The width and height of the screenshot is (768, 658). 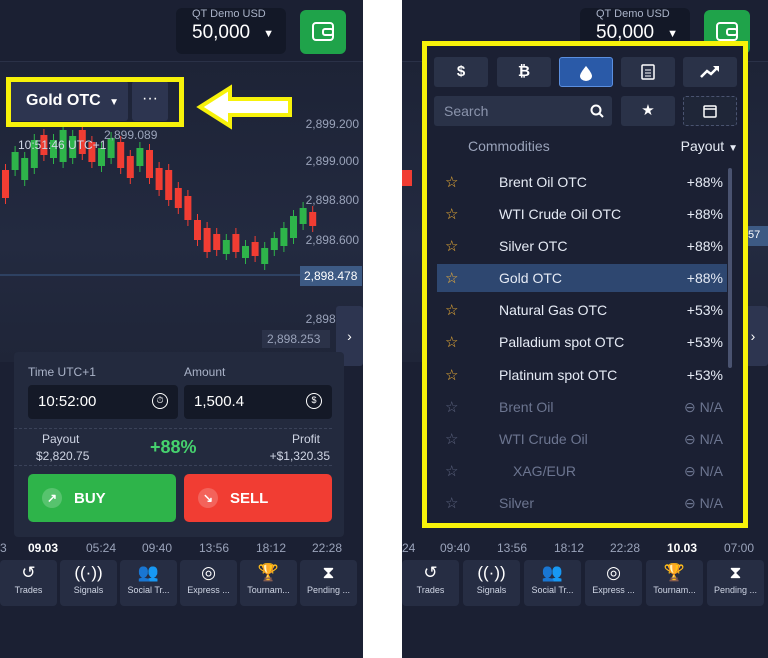 What do you see at coordinates (332, 124) in the screenshot?
I see `price-label: 2,899.200` at bounding box center [332, 124].